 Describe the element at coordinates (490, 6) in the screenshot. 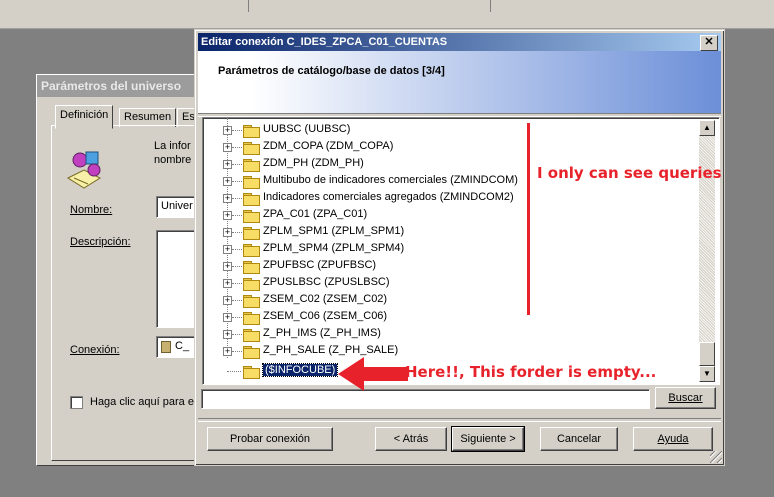

I see `strip-separator` at that location.